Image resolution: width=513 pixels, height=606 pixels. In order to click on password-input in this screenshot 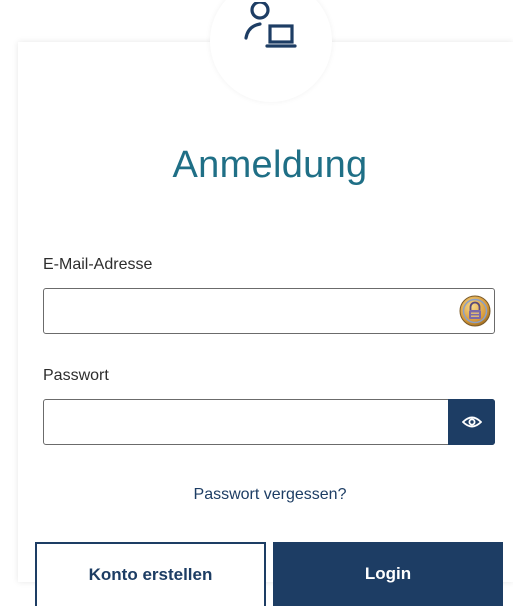, I will do `click(244, 422)`.